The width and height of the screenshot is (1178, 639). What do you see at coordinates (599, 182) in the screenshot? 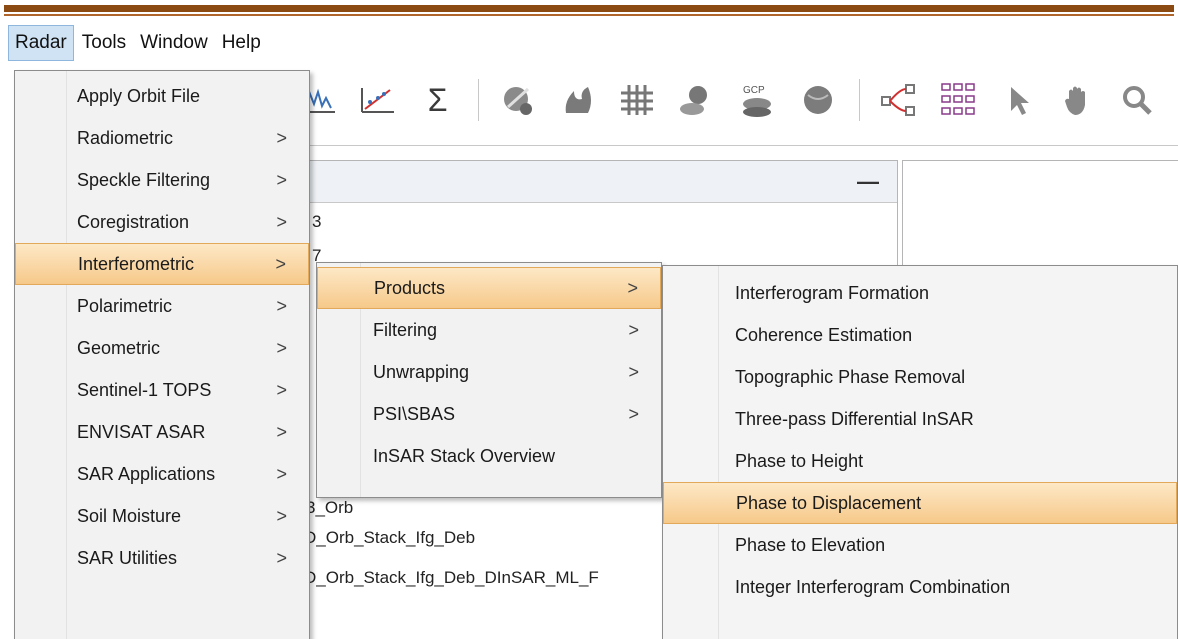
I see `product-explorer-header: —` at bounding box center [599, 182].